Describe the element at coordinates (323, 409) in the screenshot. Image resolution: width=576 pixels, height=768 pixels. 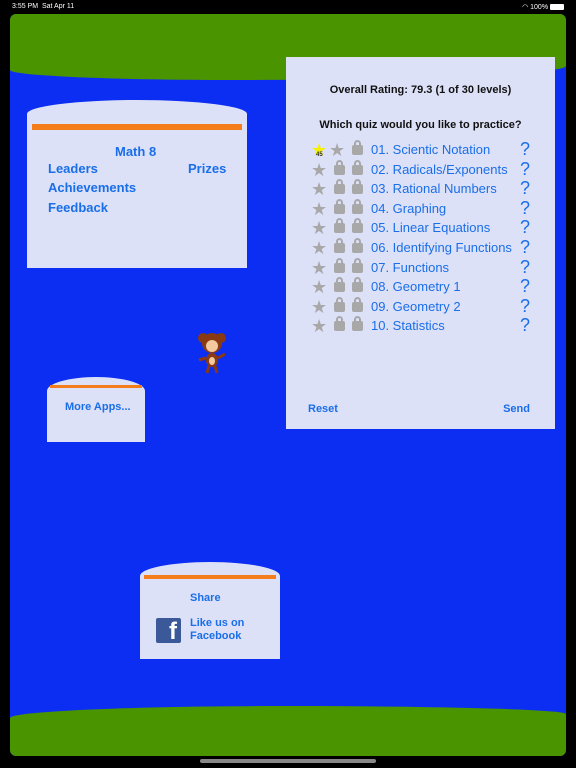
I see `reset-button: Reset` at that location.